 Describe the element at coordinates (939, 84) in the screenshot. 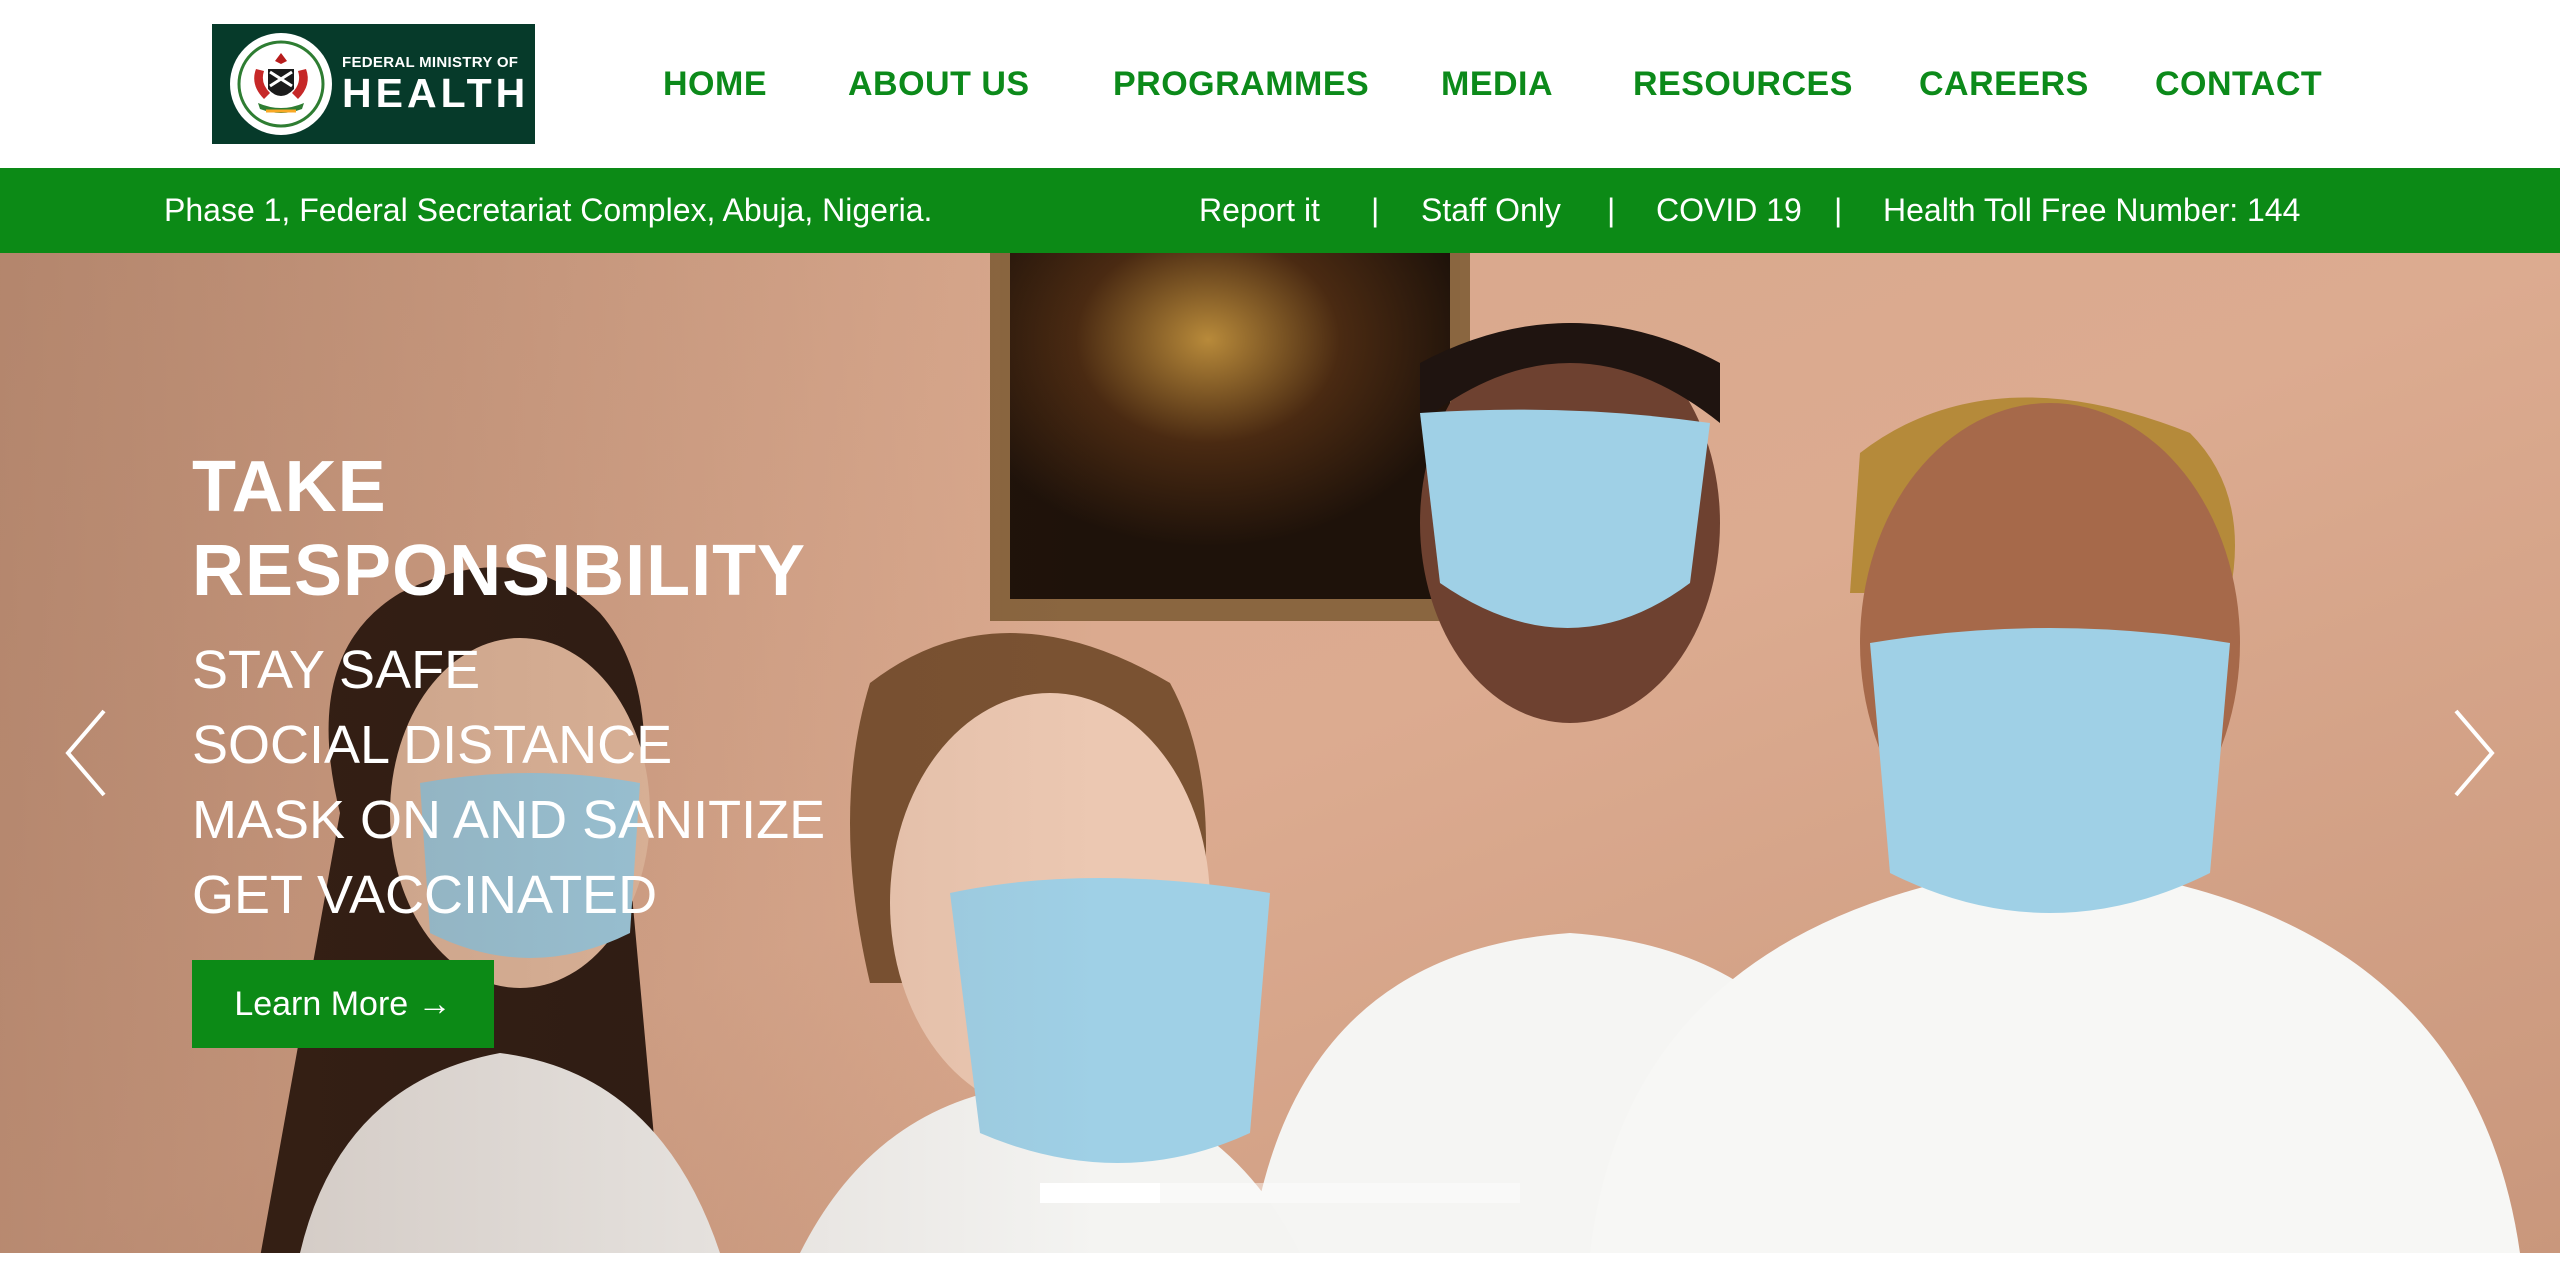

I see `nav-about-us: ABOUT US` at that location.